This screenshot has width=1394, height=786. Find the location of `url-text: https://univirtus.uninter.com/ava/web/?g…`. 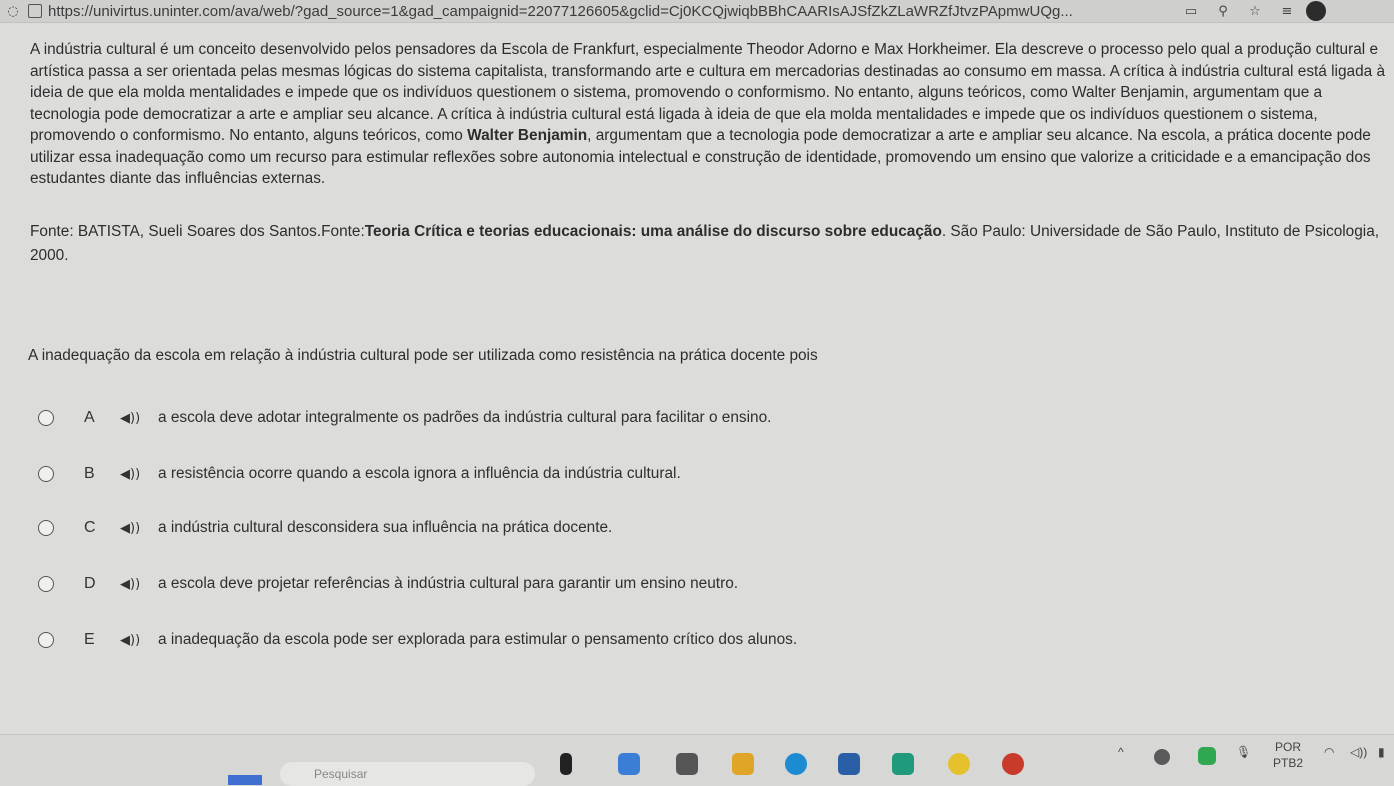

url-text: https://univirtus.uninter.com/ava/web/?g… is located at coordinates (560, 11).